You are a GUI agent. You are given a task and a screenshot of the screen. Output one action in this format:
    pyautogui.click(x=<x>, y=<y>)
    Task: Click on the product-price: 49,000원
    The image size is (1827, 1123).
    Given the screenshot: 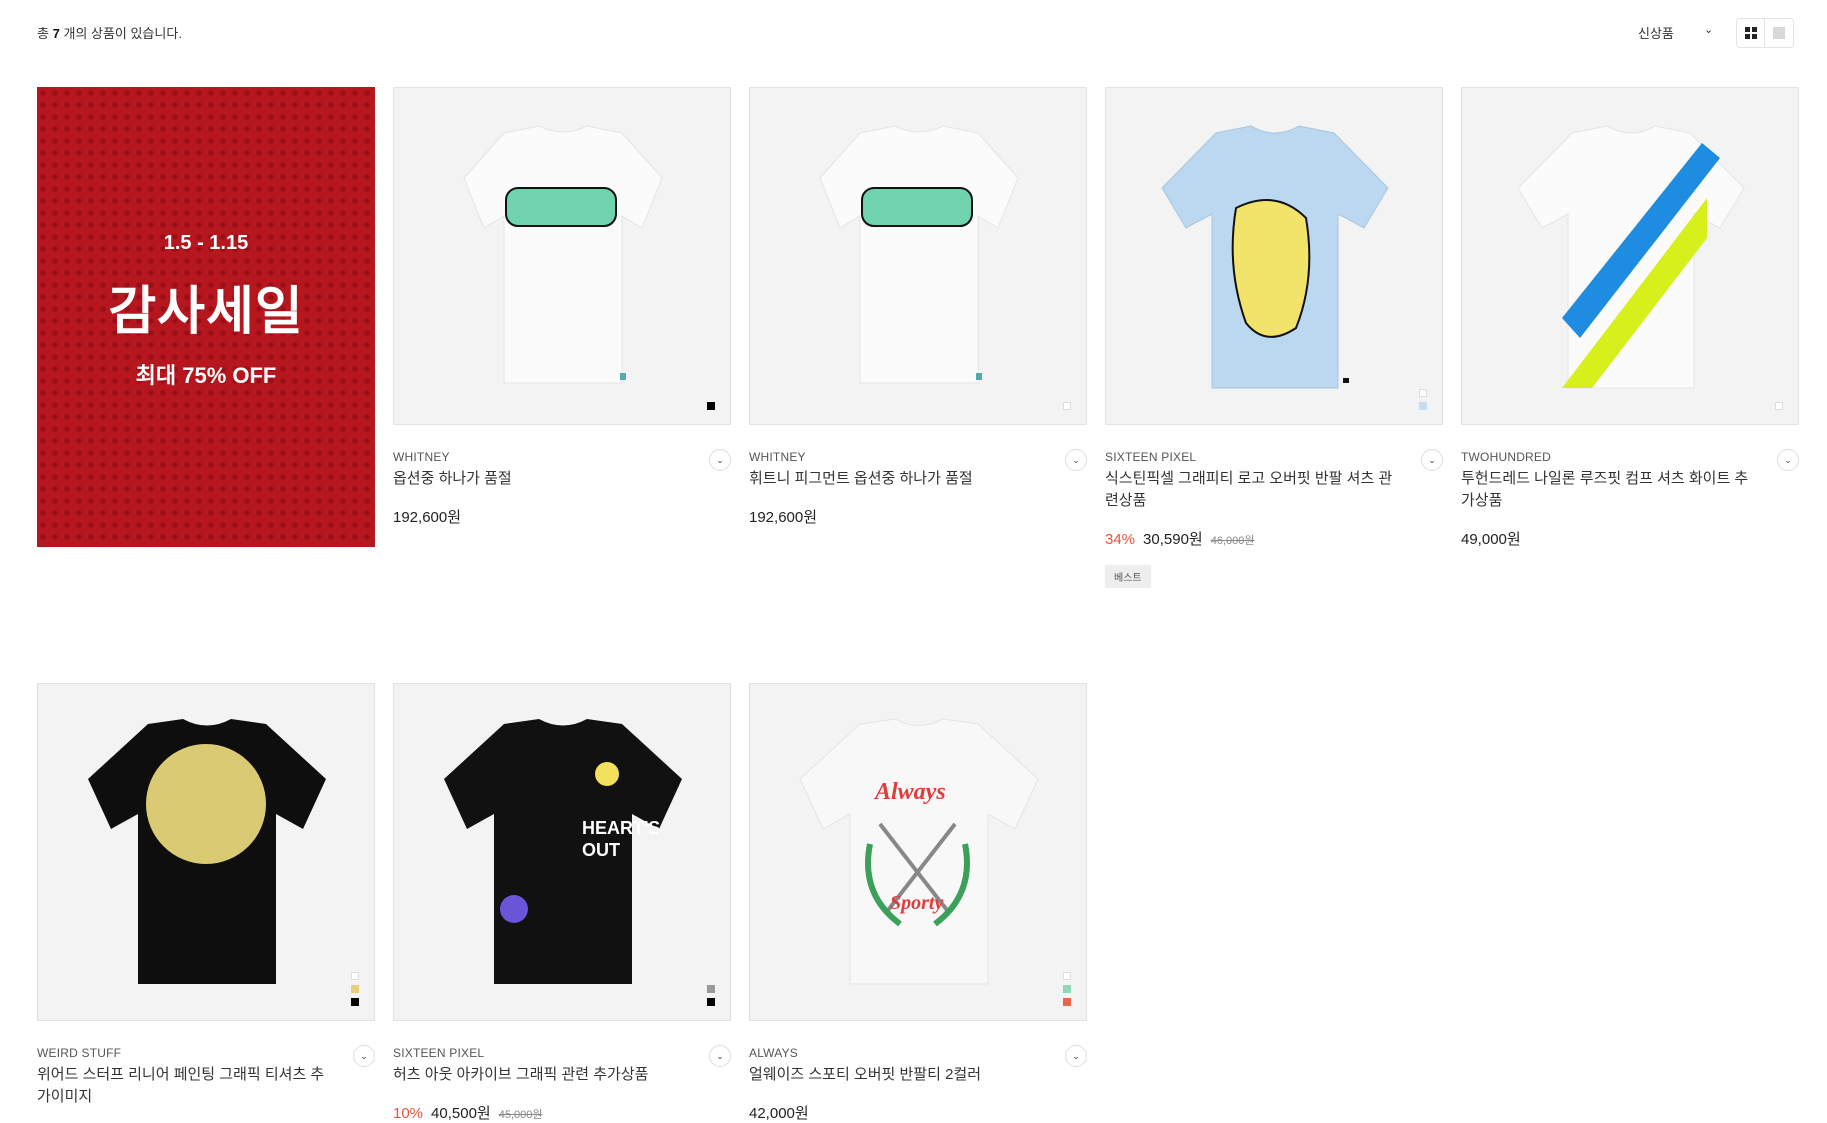 What is the action you would take?
    pyautogui.click(x=1491, y=539)
    